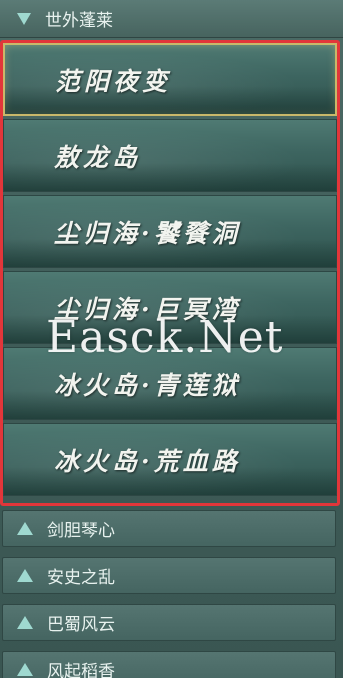  What do you see at coordinates (147, 385) in the screenshot?
I see `sub-item-label: 冰火岛·青莲狱` at bounding box center [147, 385].